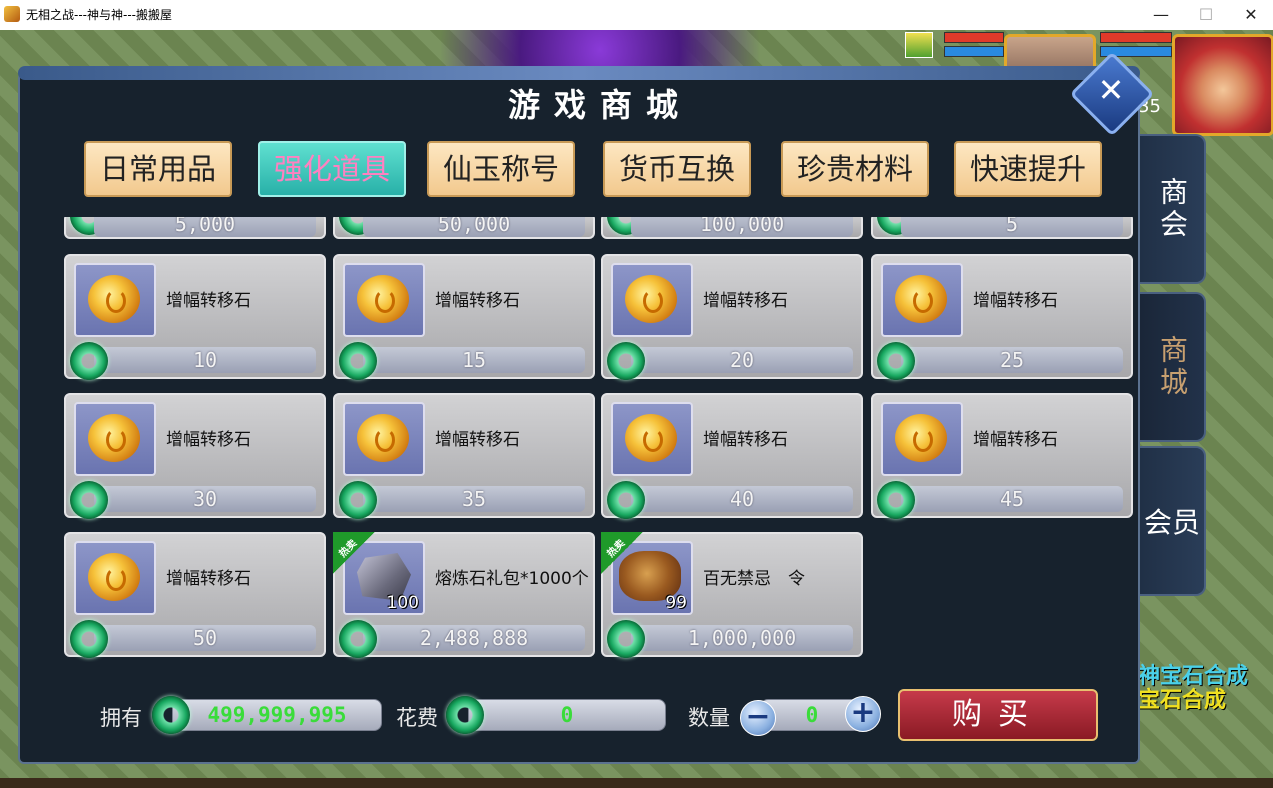 The height and width of the screenshot is (788, 1273). I want to click on item-card: 增幅转移石 30, so click(195, 456).